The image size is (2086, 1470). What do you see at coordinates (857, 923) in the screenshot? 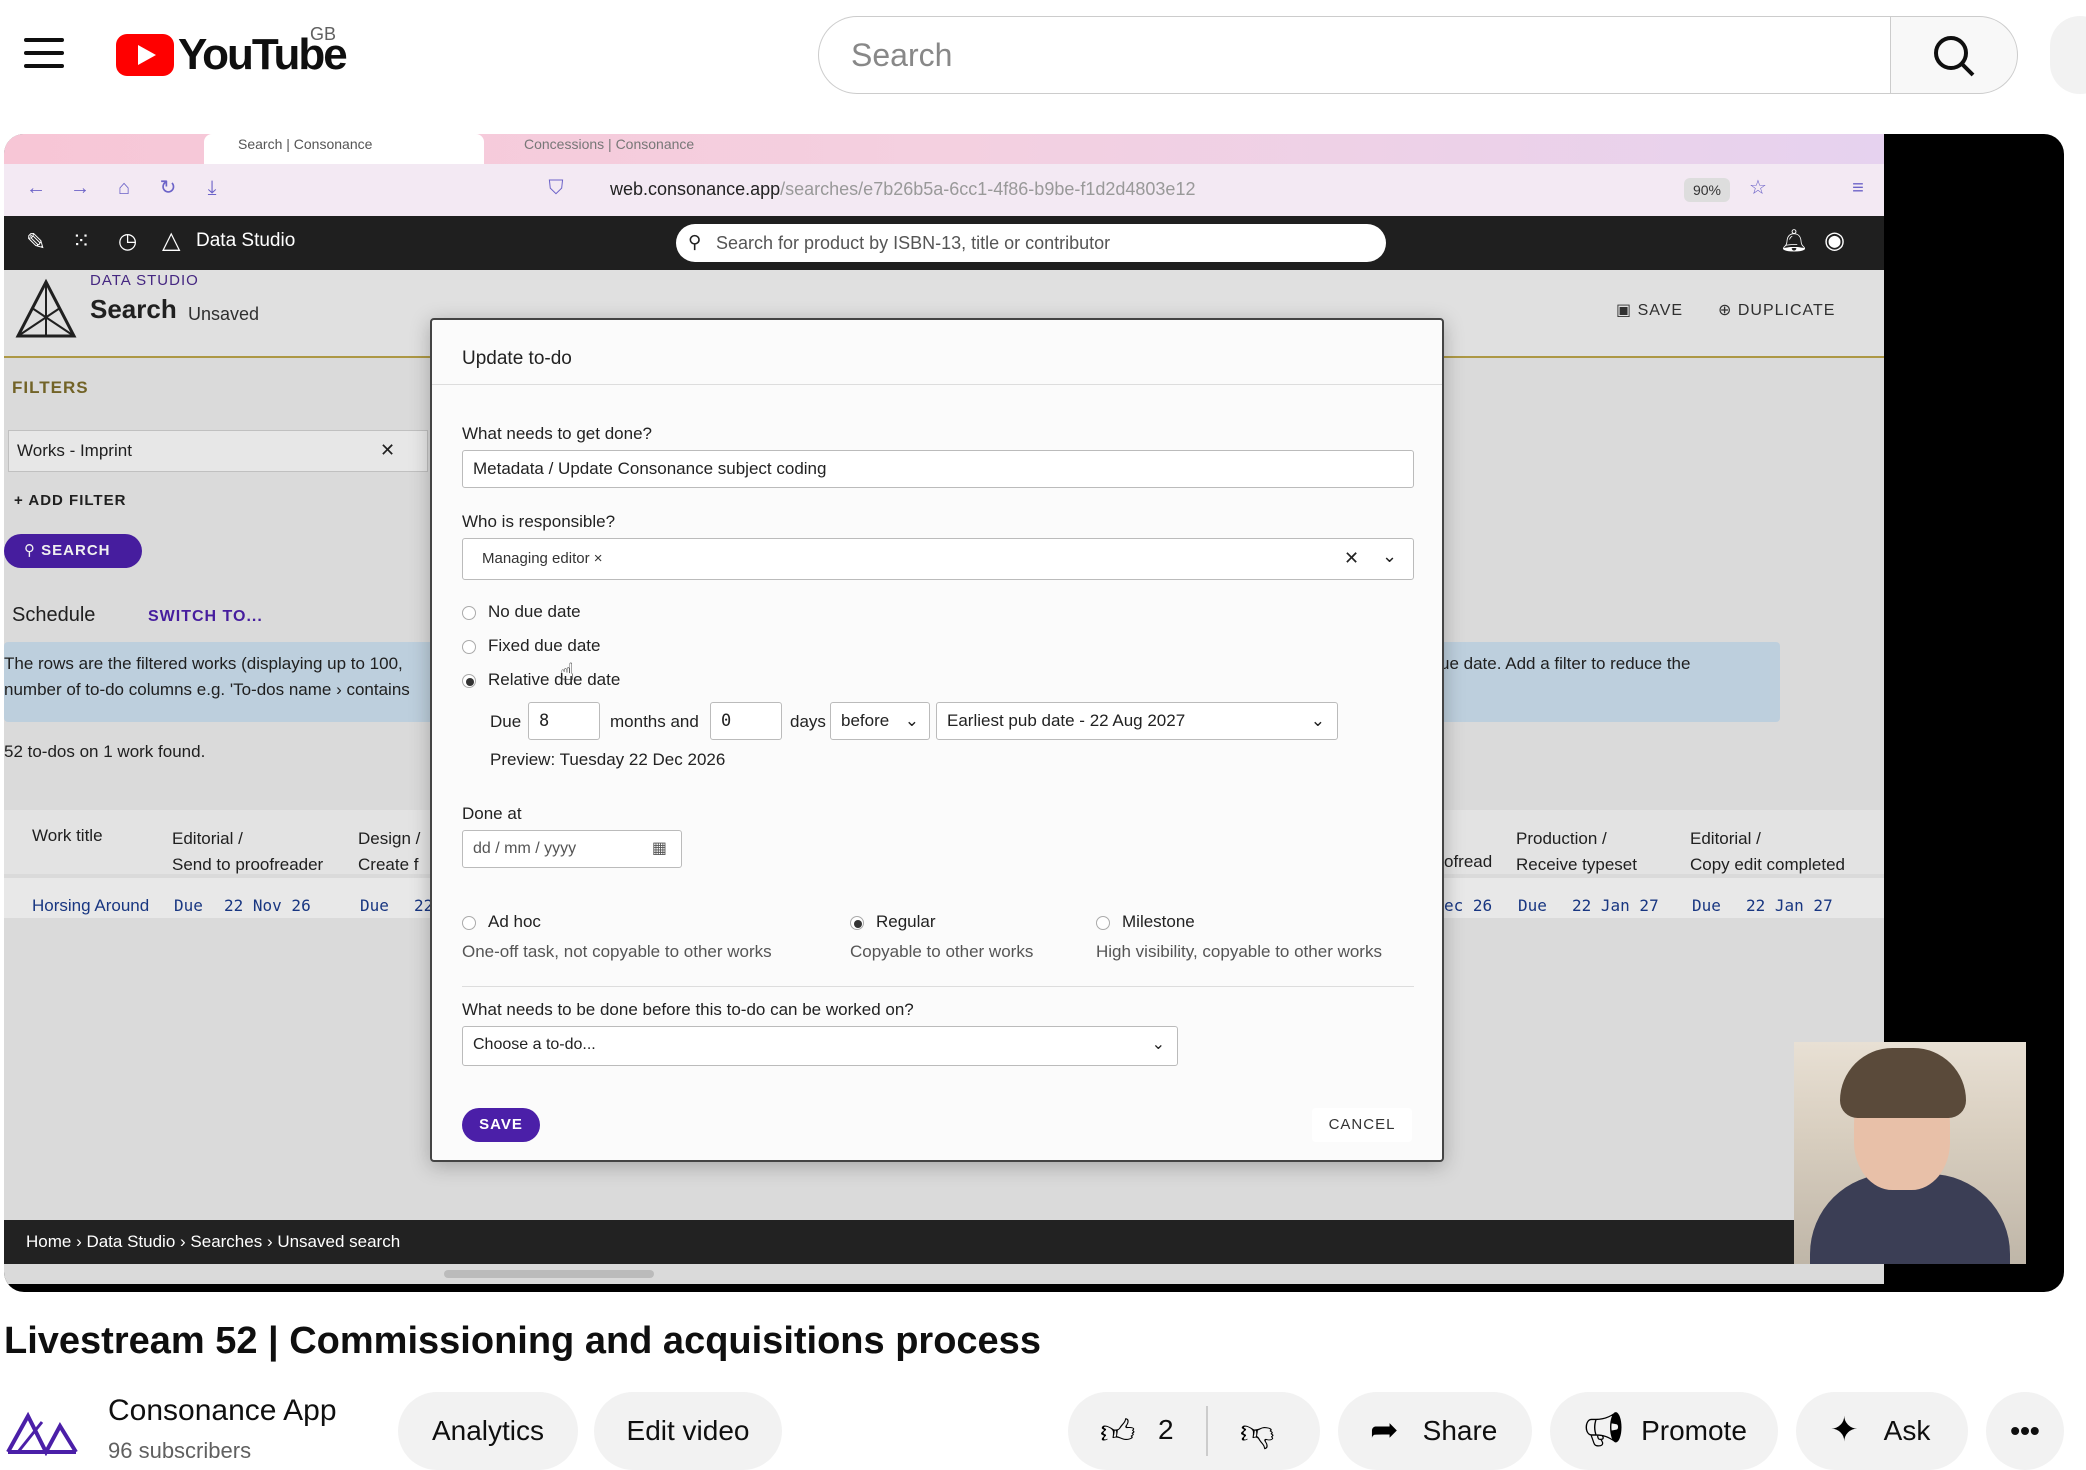
I see `radio-regular` at bounding box center [857, 923].